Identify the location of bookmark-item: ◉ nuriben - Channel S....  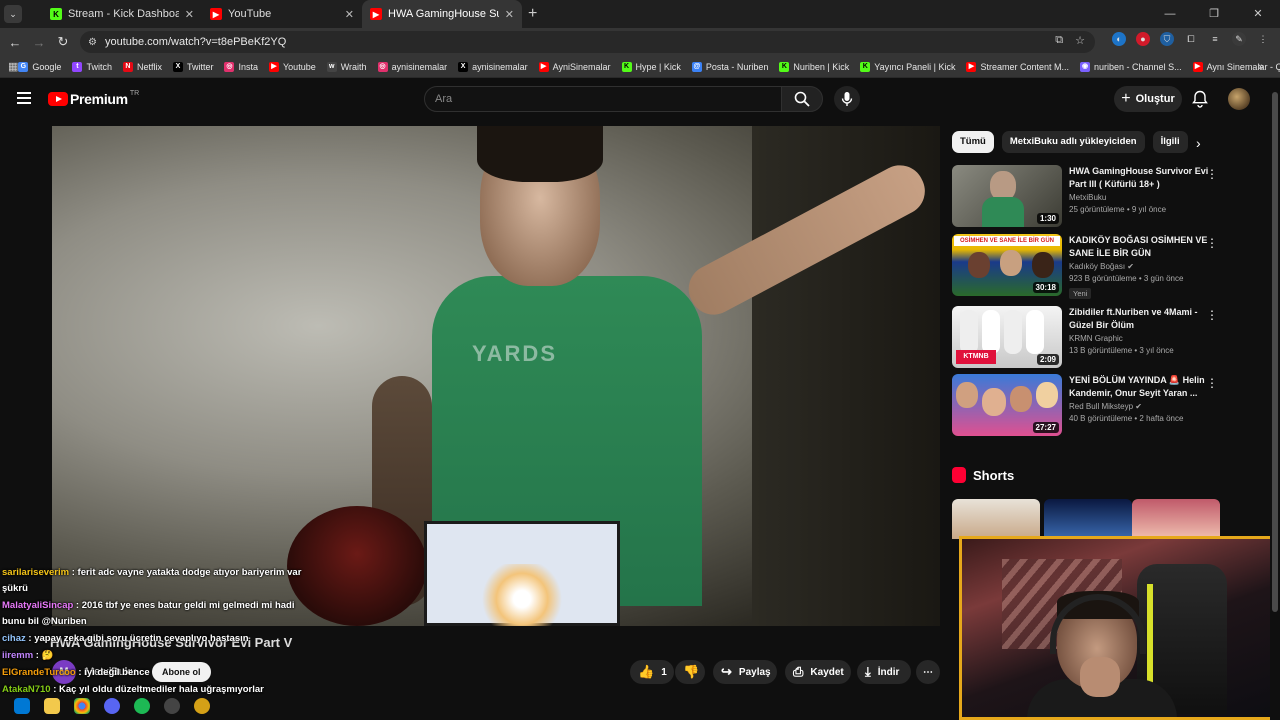
(1131, 66).